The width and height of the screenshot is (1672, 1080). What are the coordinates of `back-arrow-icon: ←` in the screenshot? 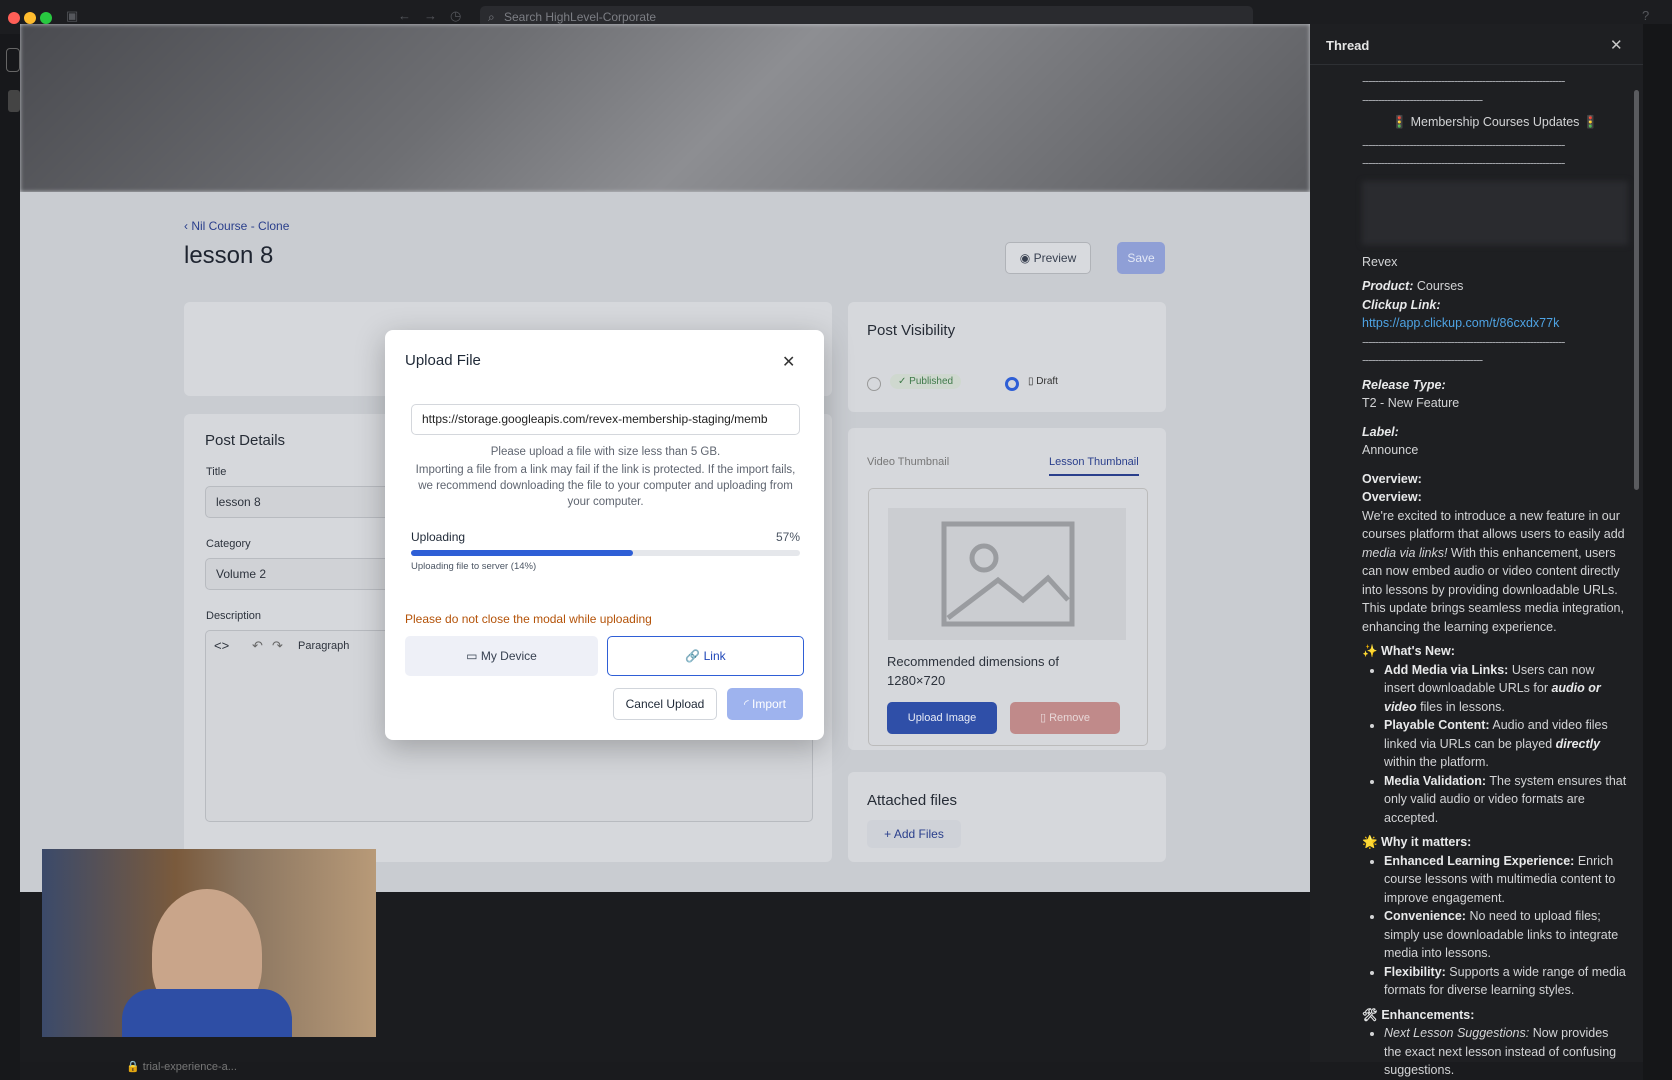 It's located at (404, 15).